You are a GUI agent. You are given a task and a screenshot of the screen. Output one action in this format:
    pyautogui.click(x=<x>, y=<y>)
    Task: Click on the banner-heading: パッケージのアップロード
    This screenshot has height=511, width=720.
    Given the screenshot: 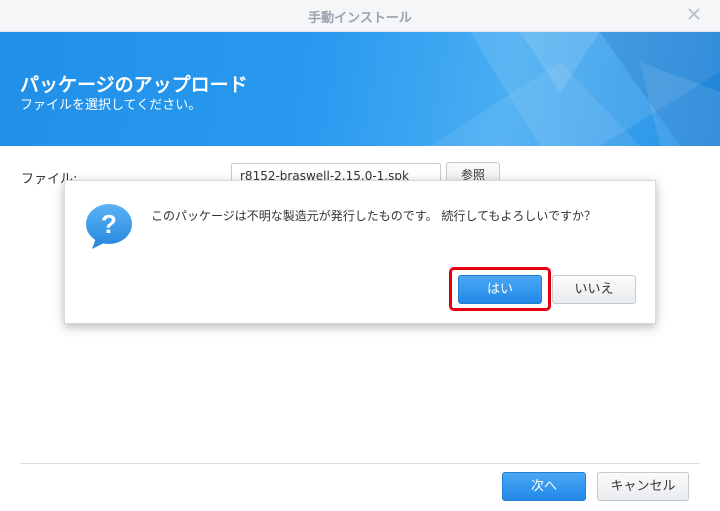 What is the action you would take?
    pyautogui.click(x=134, y=85)
    